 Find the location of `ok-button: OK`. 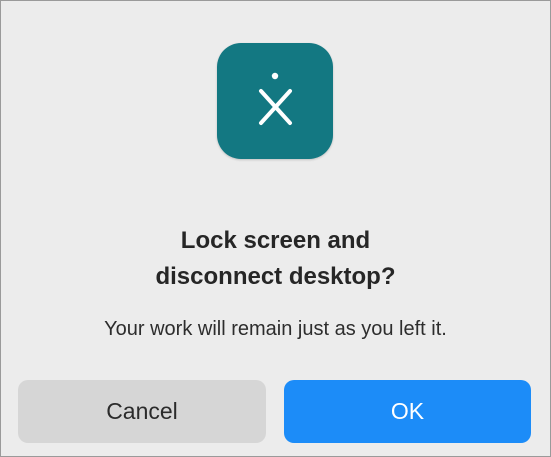

ok-button: OK is located at coordinates (407, 411).